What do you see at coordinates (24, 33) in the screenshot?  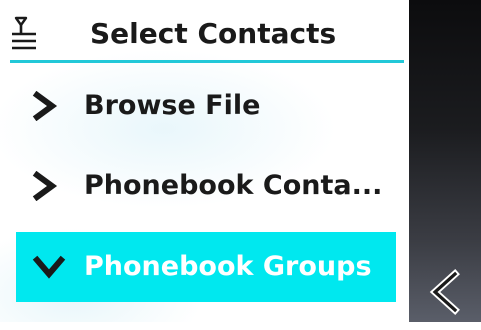 I see `contacts-menu-icon` at bounding box center [24, 33].